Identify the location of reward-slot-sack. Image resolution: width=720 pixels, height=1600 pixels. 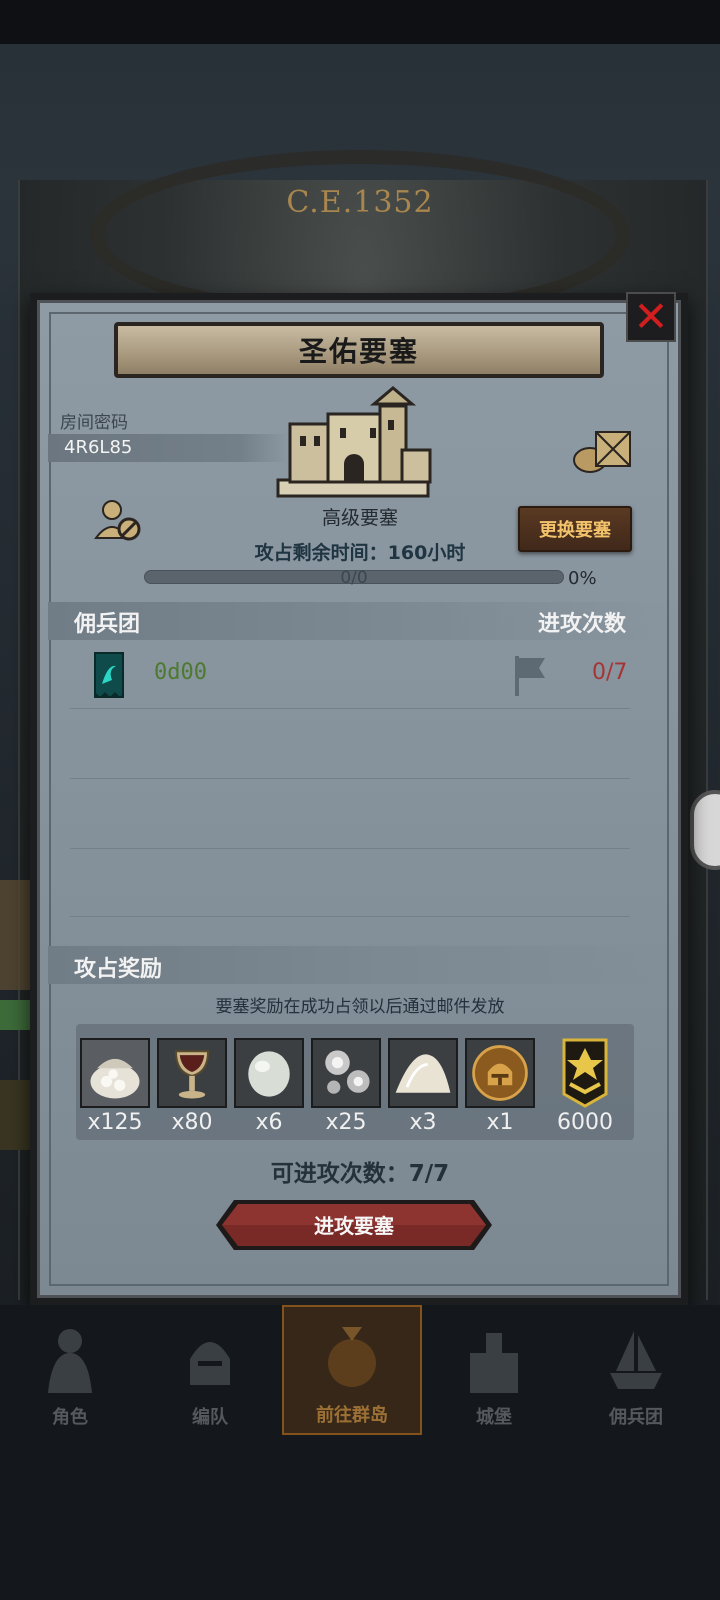
(115, 1073).